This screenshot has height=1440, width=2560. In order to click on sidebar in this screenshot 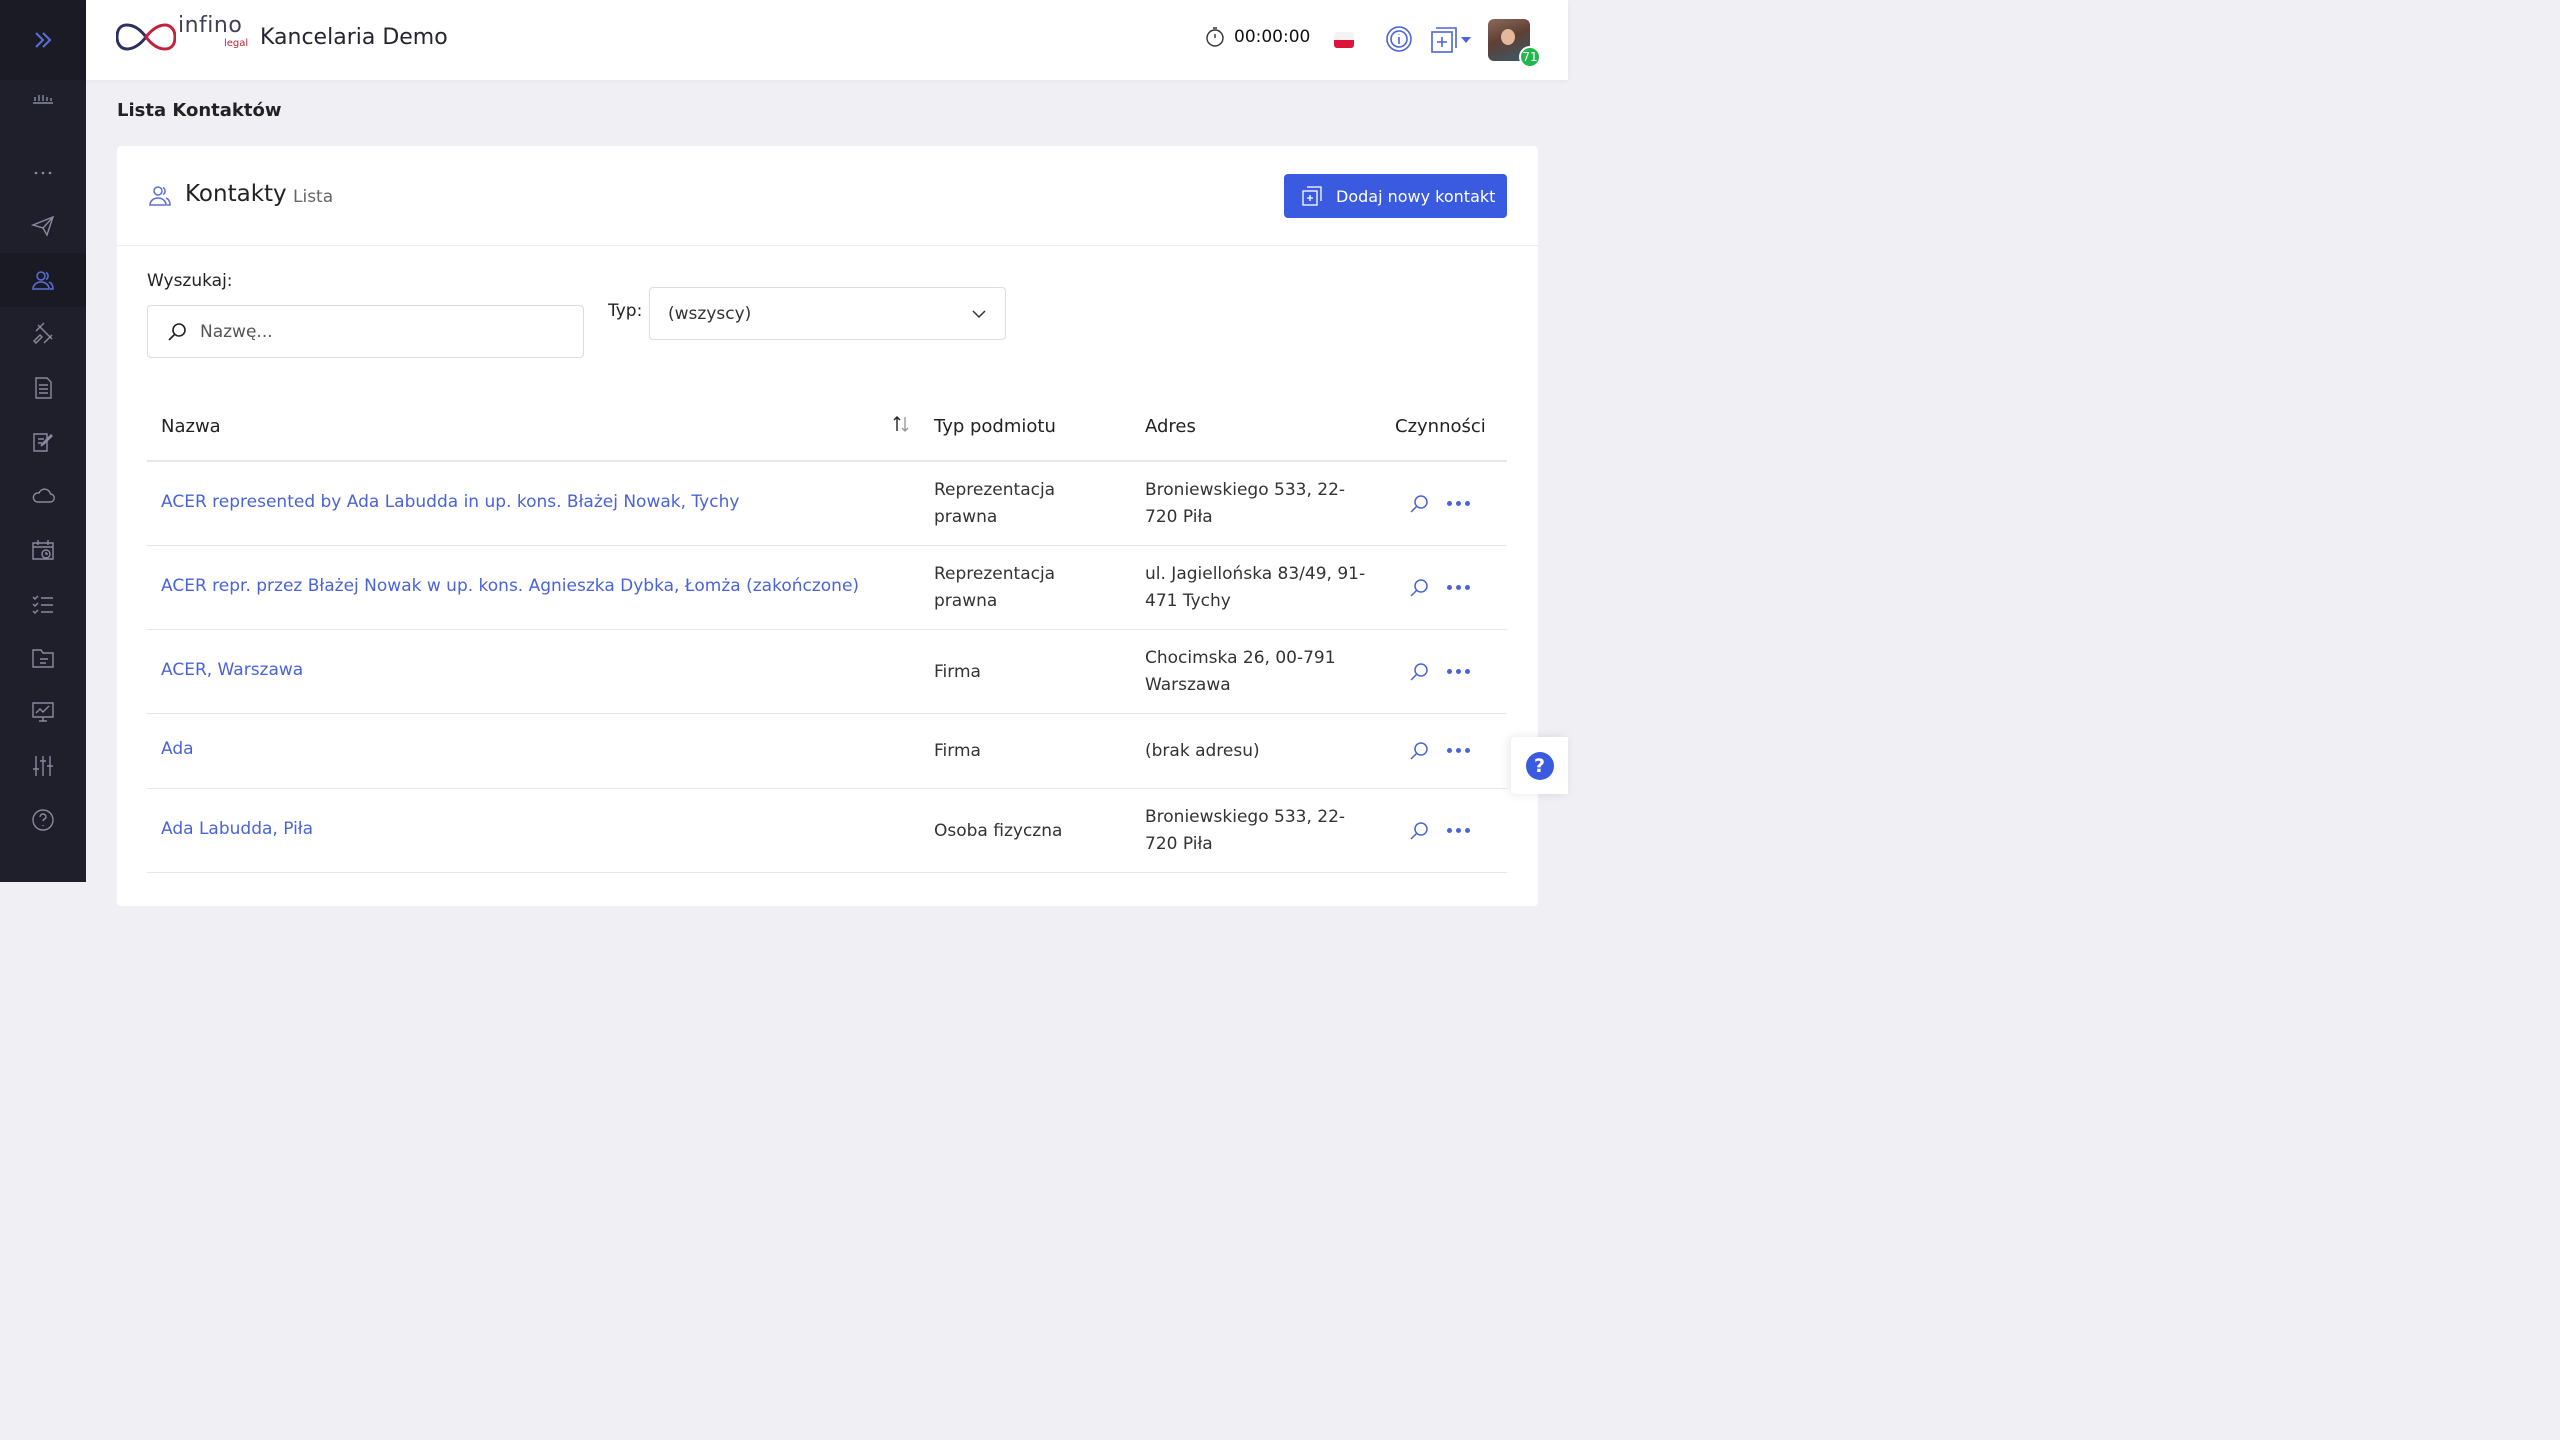, I will do `click(43, 441)`.